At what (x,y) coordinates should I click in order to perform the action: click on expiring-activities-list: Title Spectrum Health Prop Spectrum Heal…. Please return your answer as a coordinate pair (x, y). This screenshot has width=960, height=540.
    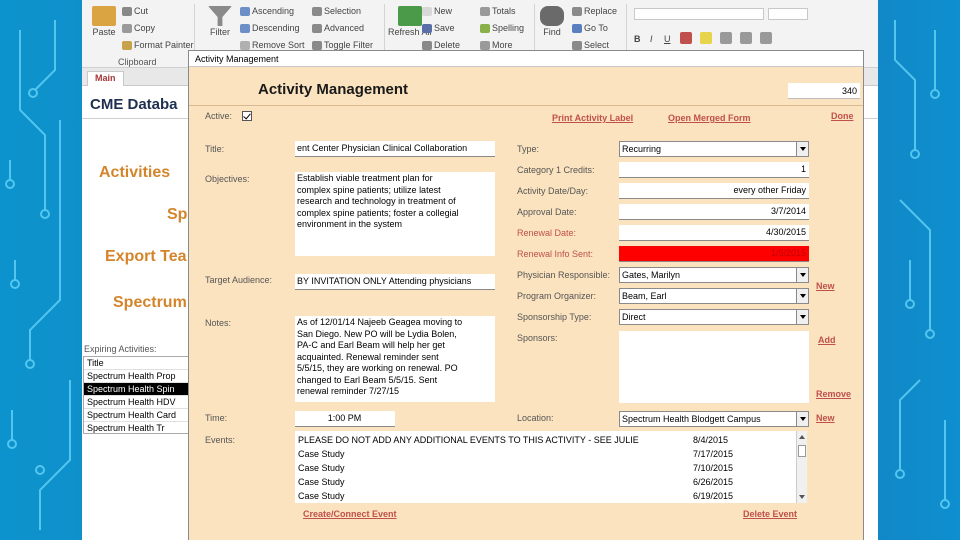
    Looking at the image, I should click on (138, 395).